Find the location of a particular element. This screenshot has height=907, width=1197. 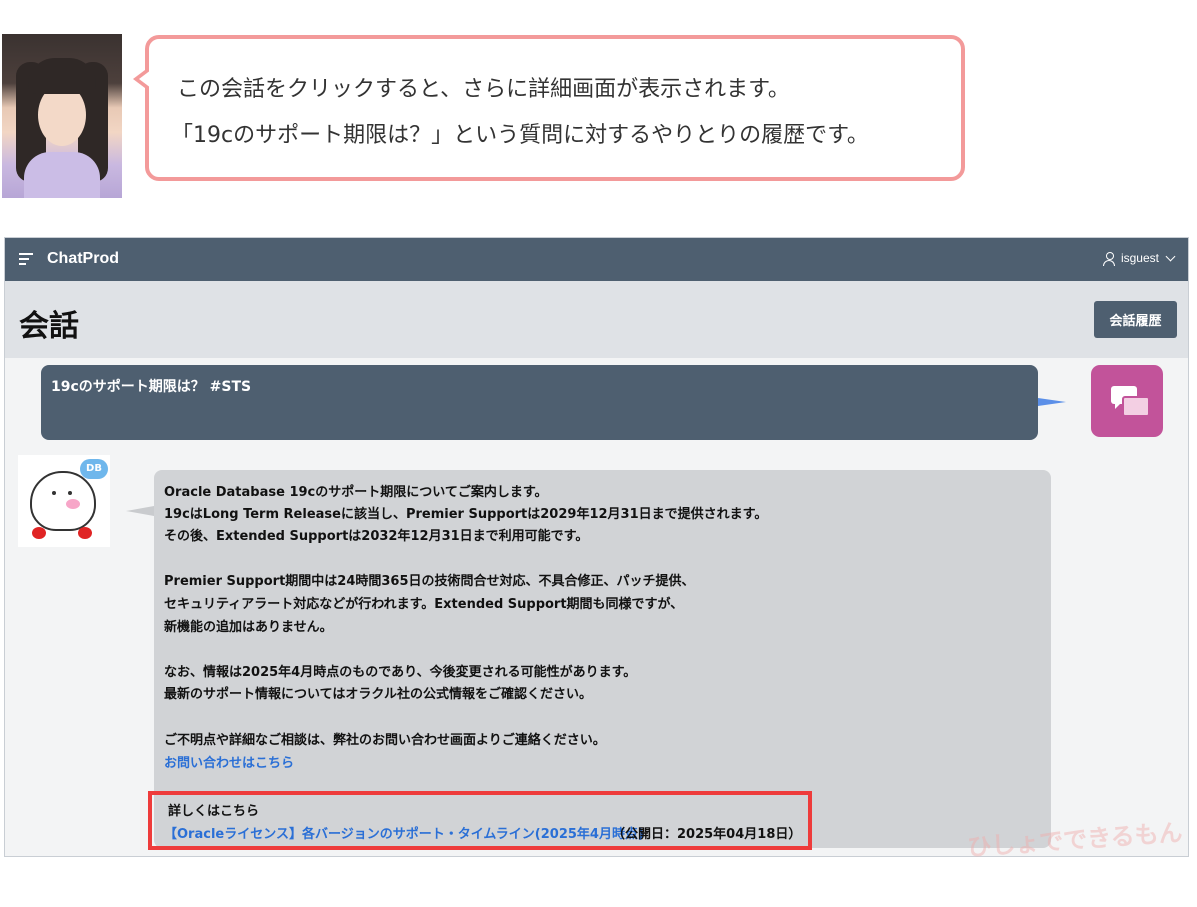

page-title: 会話 is located at coordinates (49, 326).